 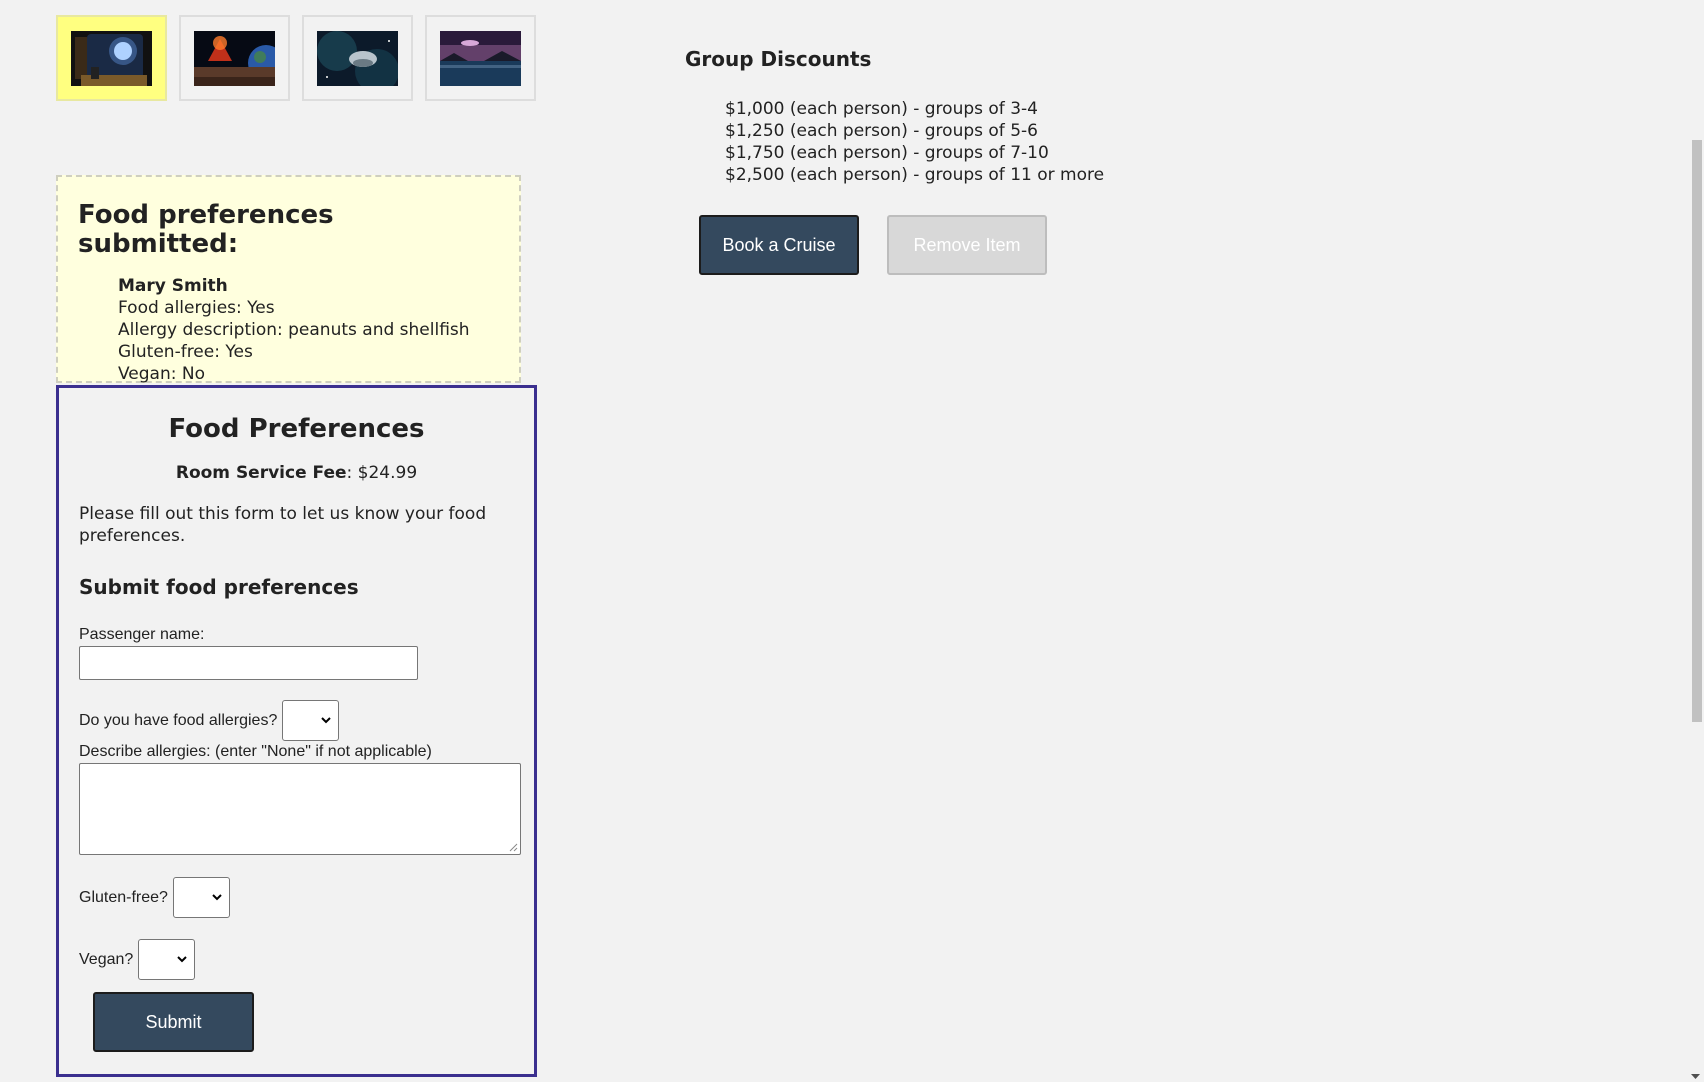 I want to click on allergies-label: Do you have food allergies?, so click(x=178, y=720).